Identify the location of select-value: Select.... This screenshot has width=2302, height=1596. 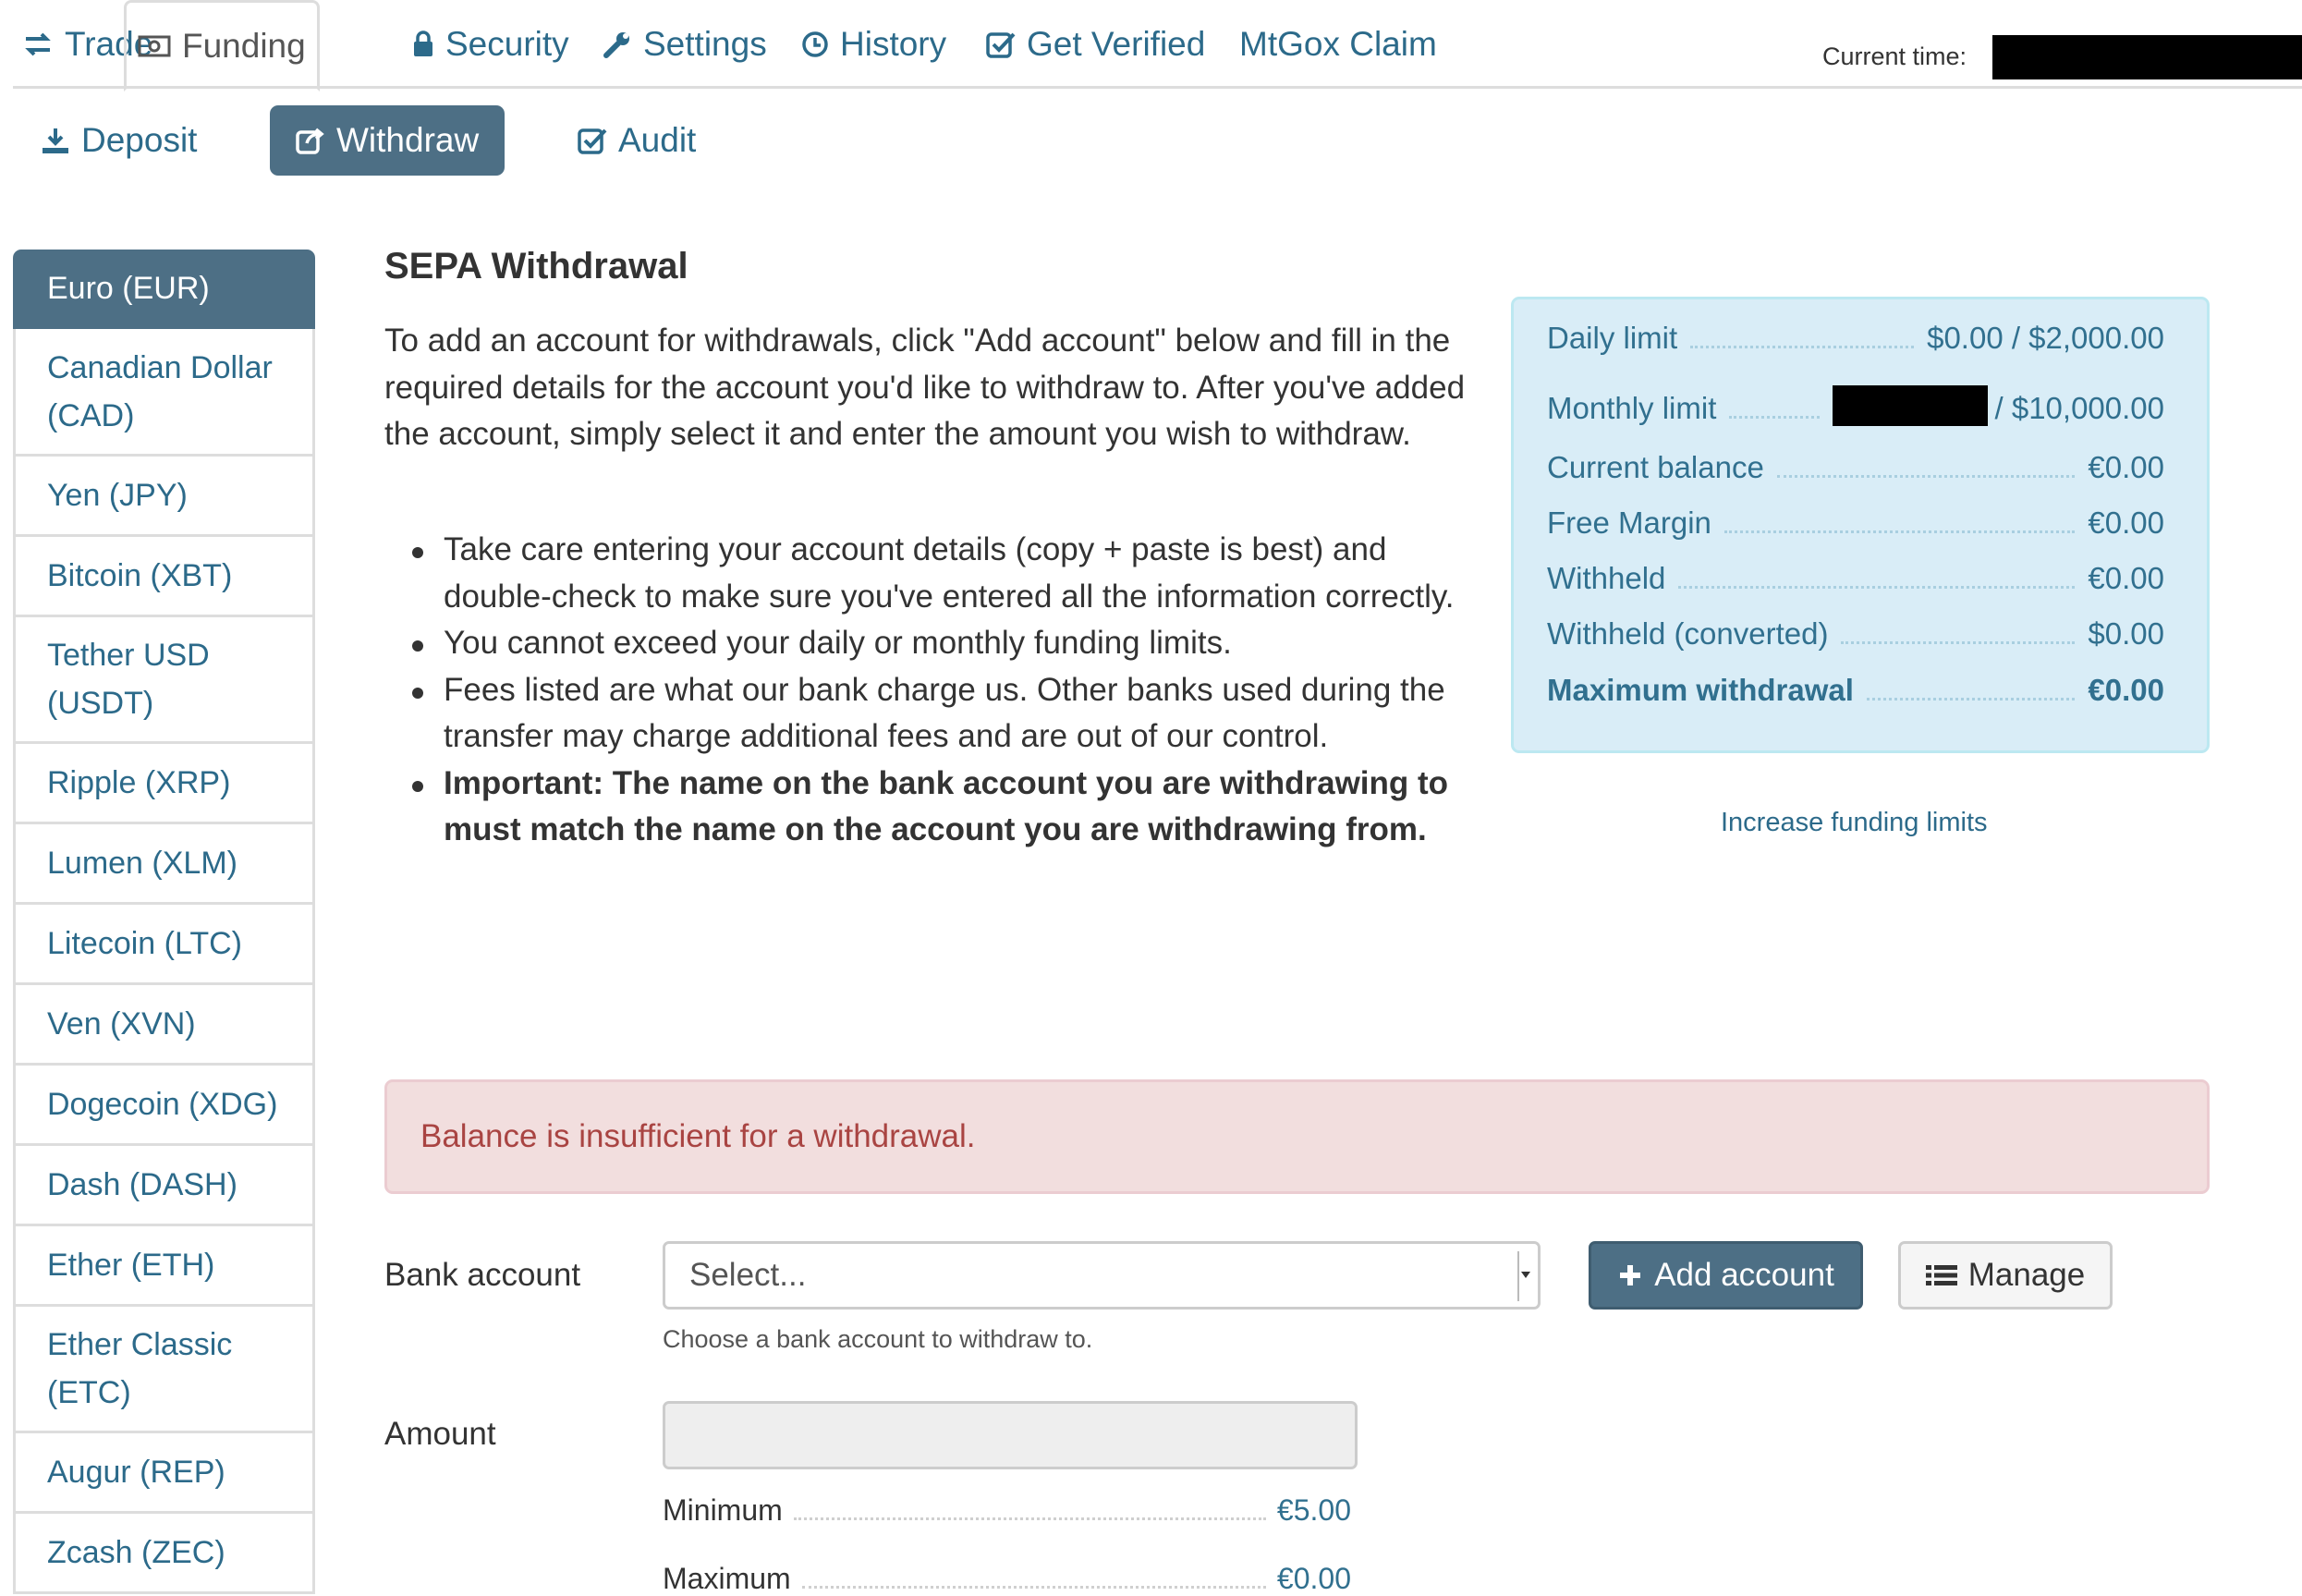
(748, 1275).